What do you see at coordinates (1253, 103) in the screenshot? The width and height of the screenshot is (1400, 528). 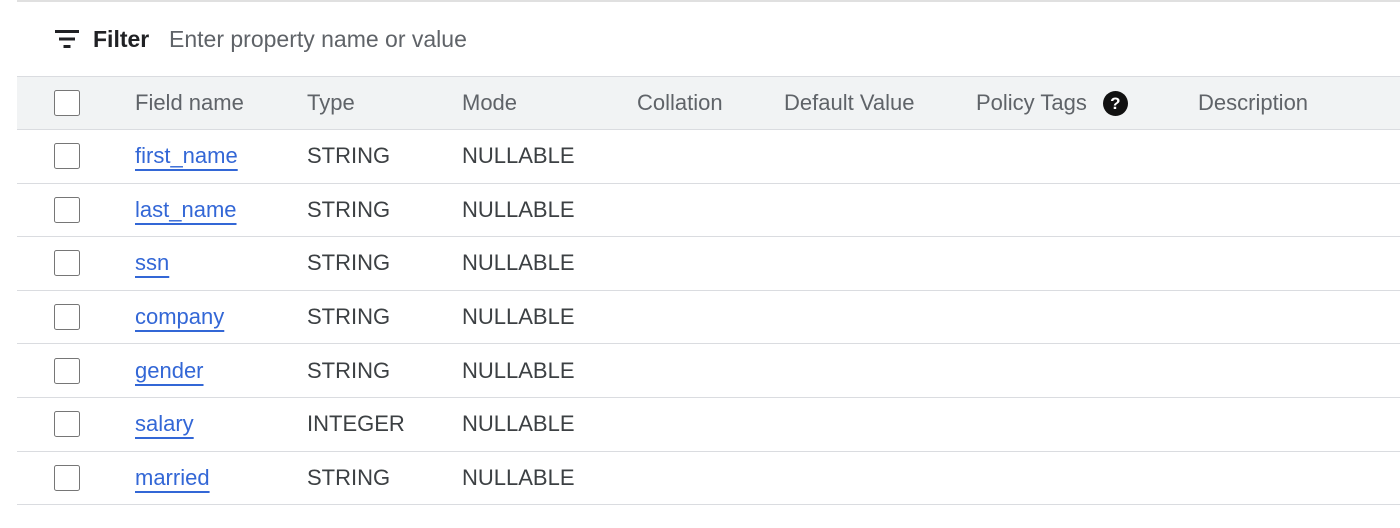 I see `column-header-description: Description` at bounding box center [1253, 103].